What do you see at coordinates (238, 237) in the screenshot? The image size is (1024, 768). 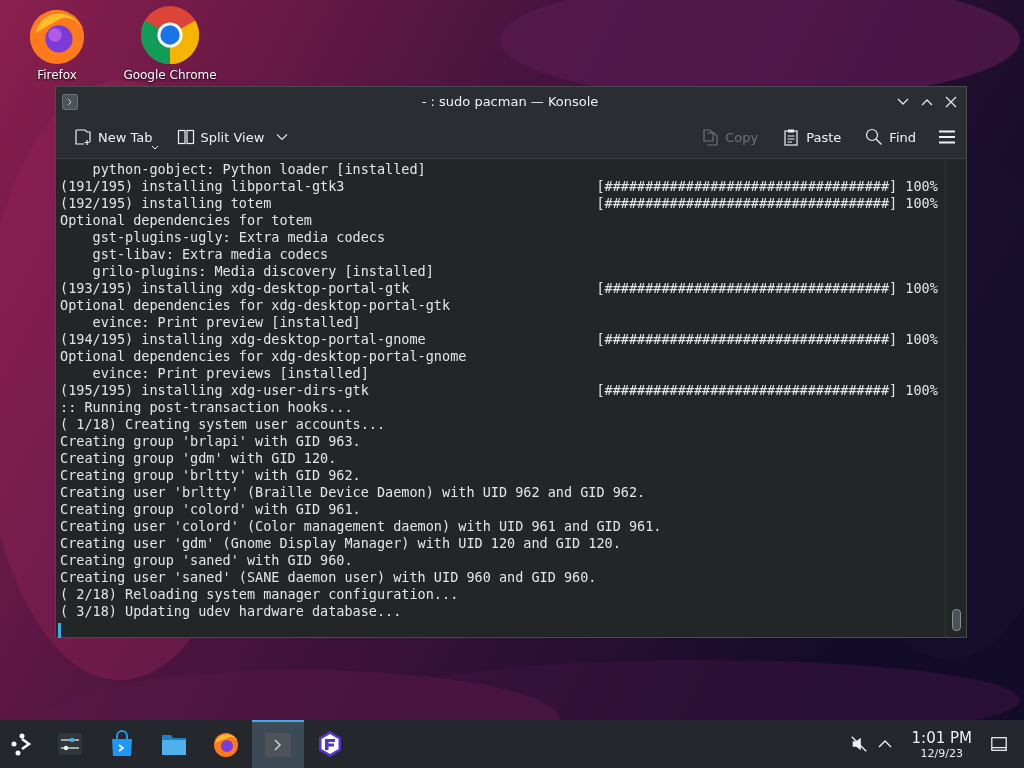 I see `terminal-line: gst-plugins-ugly: Extra media codecs` at bounding box center [238, 237].